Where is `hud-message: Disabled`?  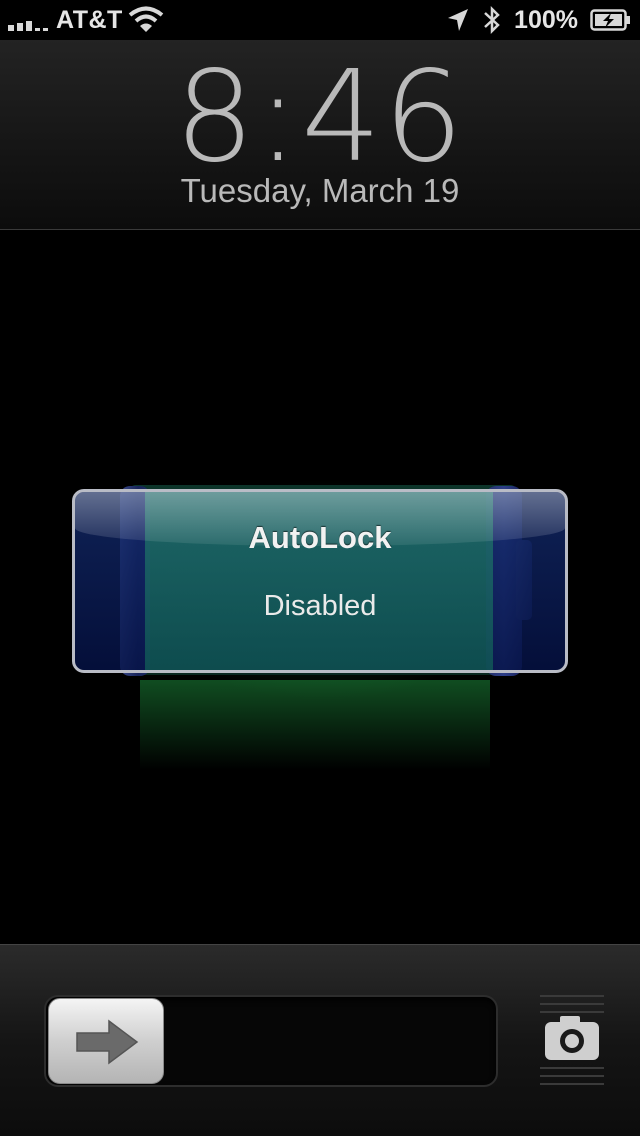
hud-message: Disabled is located at coordinates (320, 606).